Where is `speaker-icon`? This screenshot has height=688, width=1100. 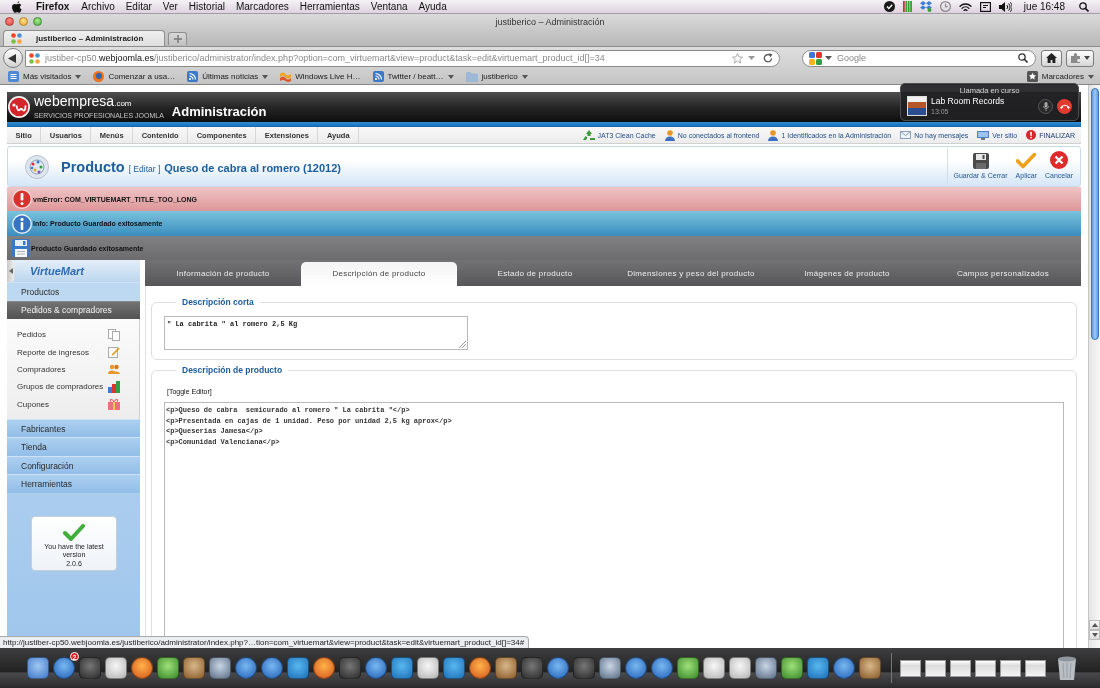
speaker-icon is located at coordinates (1005, 6).